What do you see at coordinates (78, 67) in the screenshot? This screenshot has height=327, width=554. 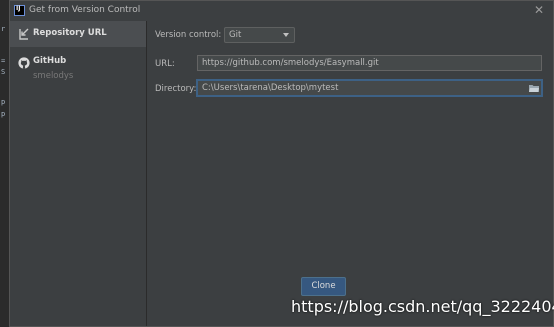 I see `sidebar-item-github: GitHub smelodys` at bounding box center [78, 67].